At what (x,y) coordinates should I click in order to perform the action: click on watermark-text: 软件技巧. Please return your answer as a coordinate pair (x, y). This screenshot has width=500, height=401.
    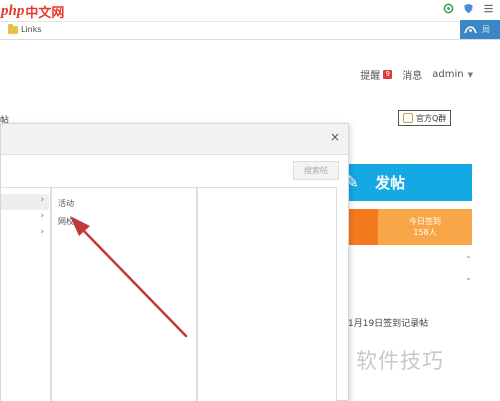
    Looking at the image, I should click on (400, 361).